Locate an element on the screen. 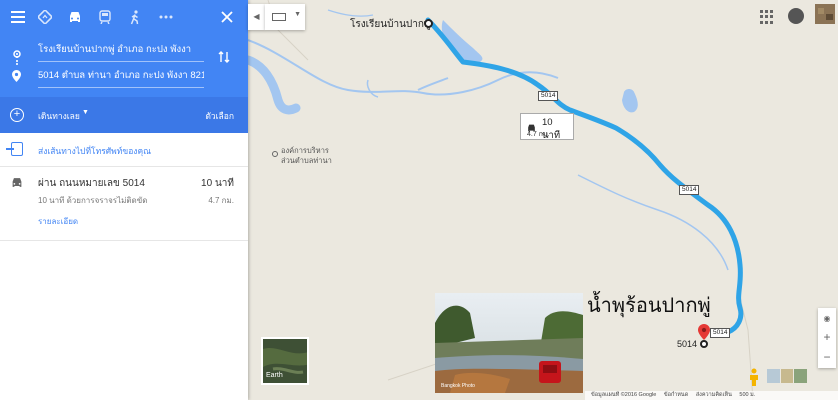 Image resolution: width=838 pixels, height=400 pixels. route-duration-callout: 10 นาที 4.7 กม. is located at coordinates (547, 127).